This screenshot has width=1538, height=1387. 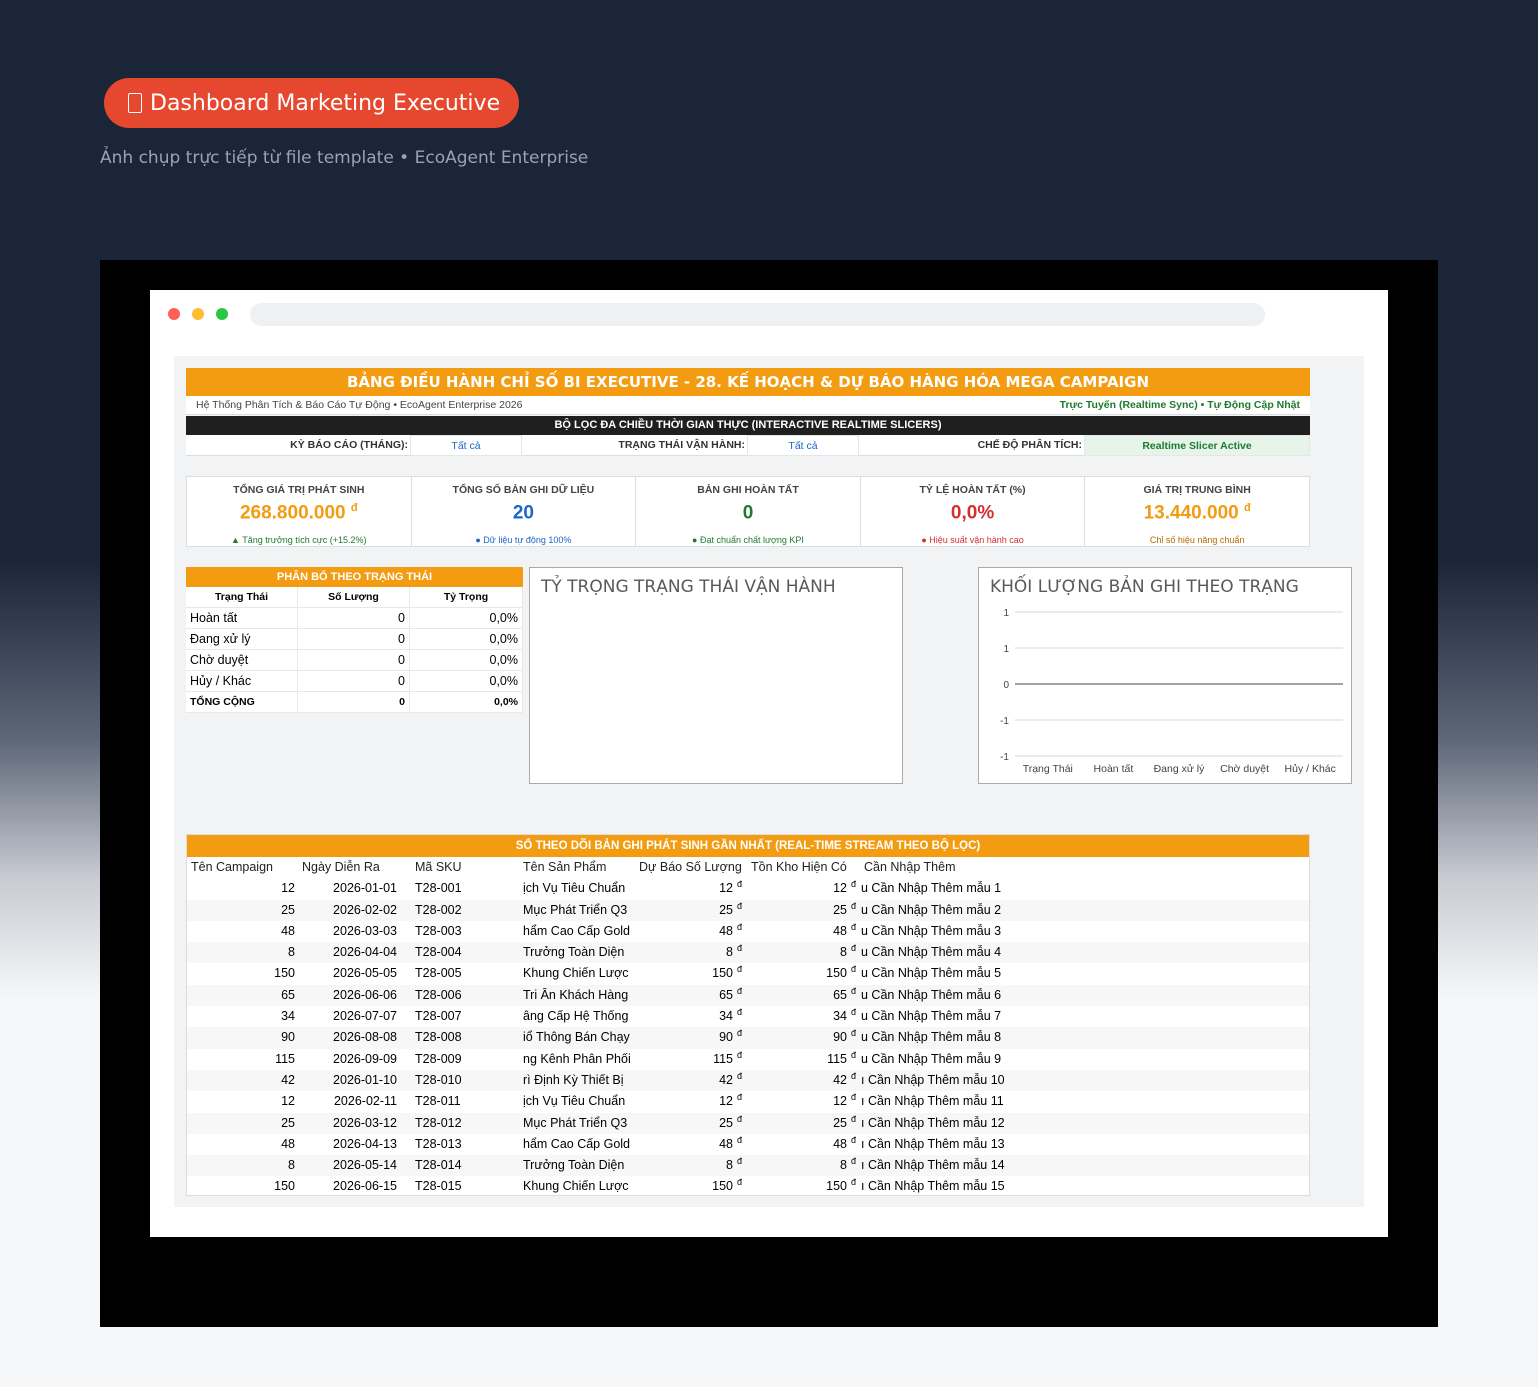 What do you see at coordinates (438, 1079) in the screenshot?
I see `sku-cell: T28-010` at bounding box center [438, 1079].